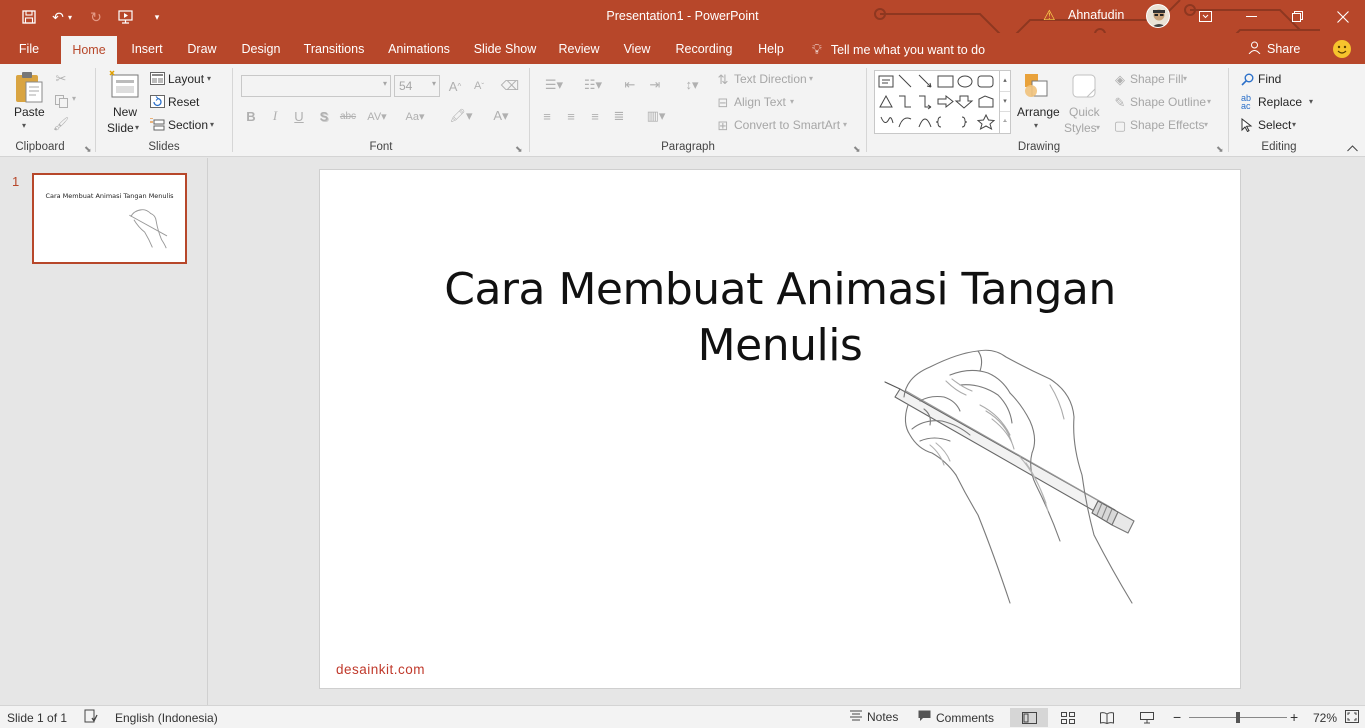 Image resolution: width=1365 pixels, height=728 pixels. What do you see at coordinates (29, 48) in the screenshot?
I see `tab-file: File` at bounding box center [29, 48].